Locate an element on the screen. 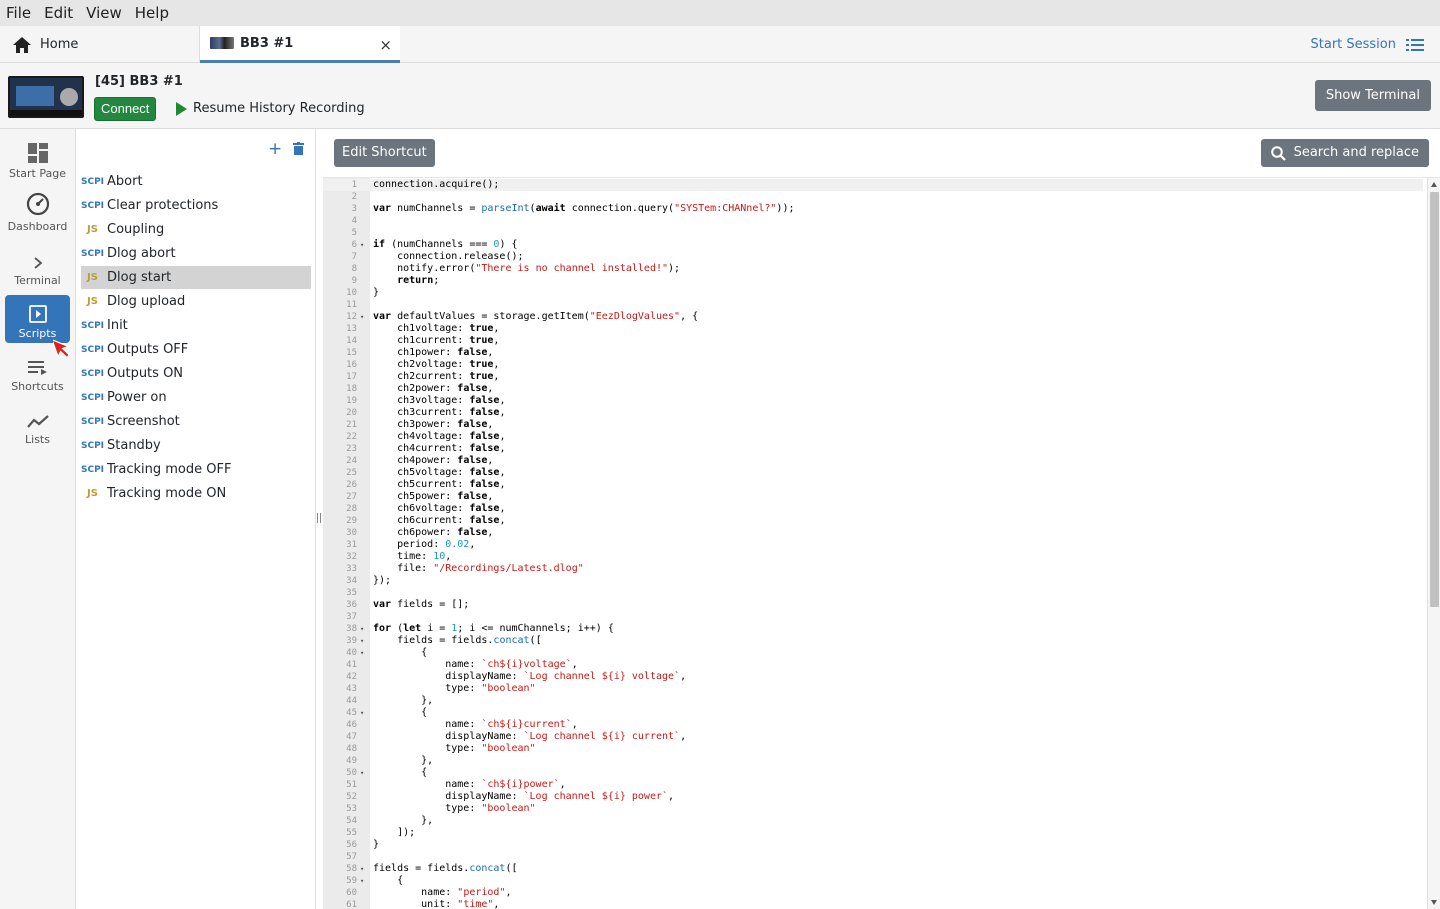  tab-home-label: Home is located at coordinates (59, 44).